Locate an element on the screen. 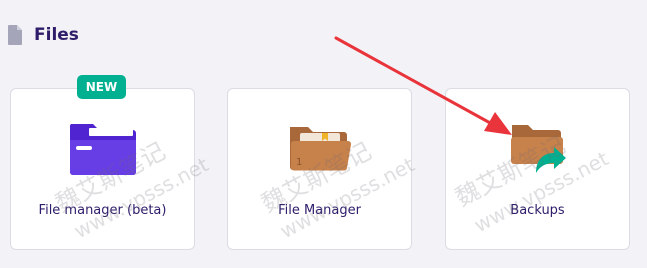 The height and width of the screenshot is (268, 647). file-manager-beta-label: File manager (beta) is located at coordinates (102, 210).